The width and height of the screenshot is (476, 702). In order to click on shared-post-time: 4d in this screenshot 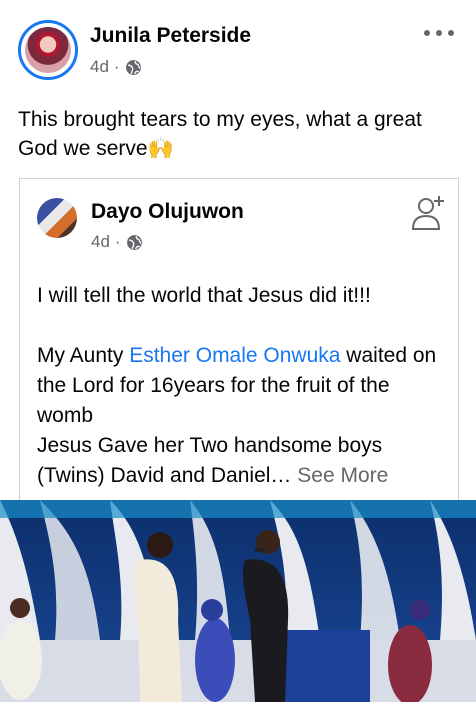, I will do `click(100, 242)`.